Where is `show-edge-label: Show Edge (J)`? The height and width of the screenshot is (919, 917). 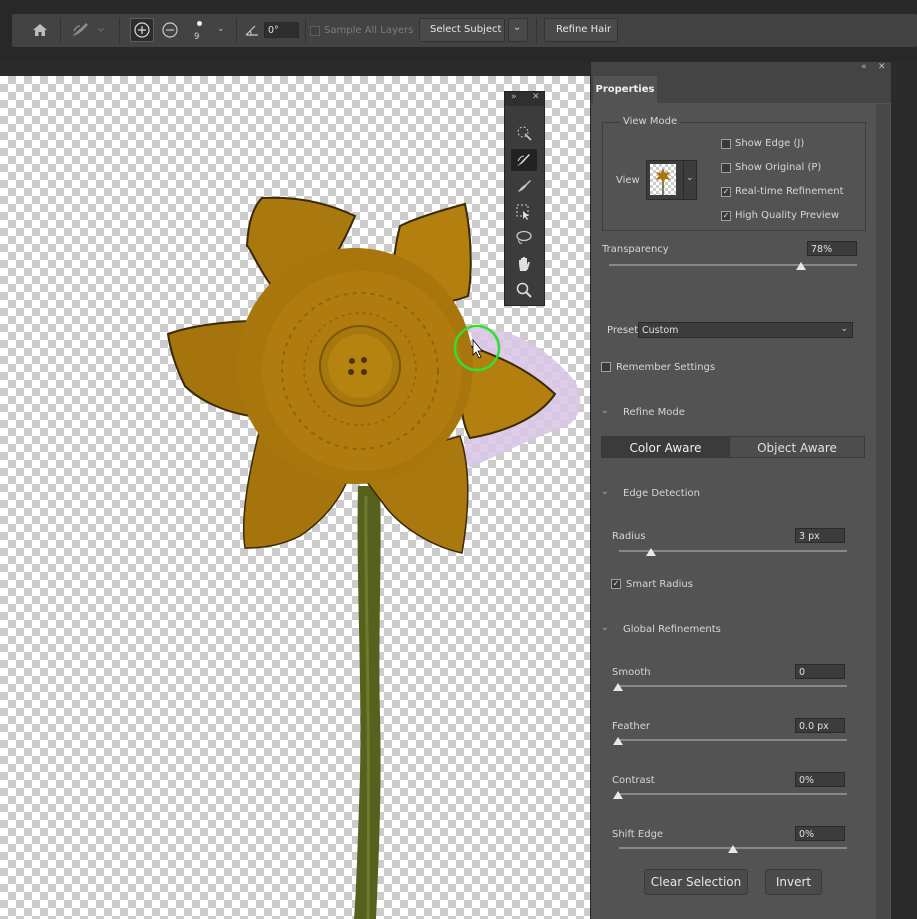 show-edge-label: Show Edge (J) is located at coordinates (770, 143).